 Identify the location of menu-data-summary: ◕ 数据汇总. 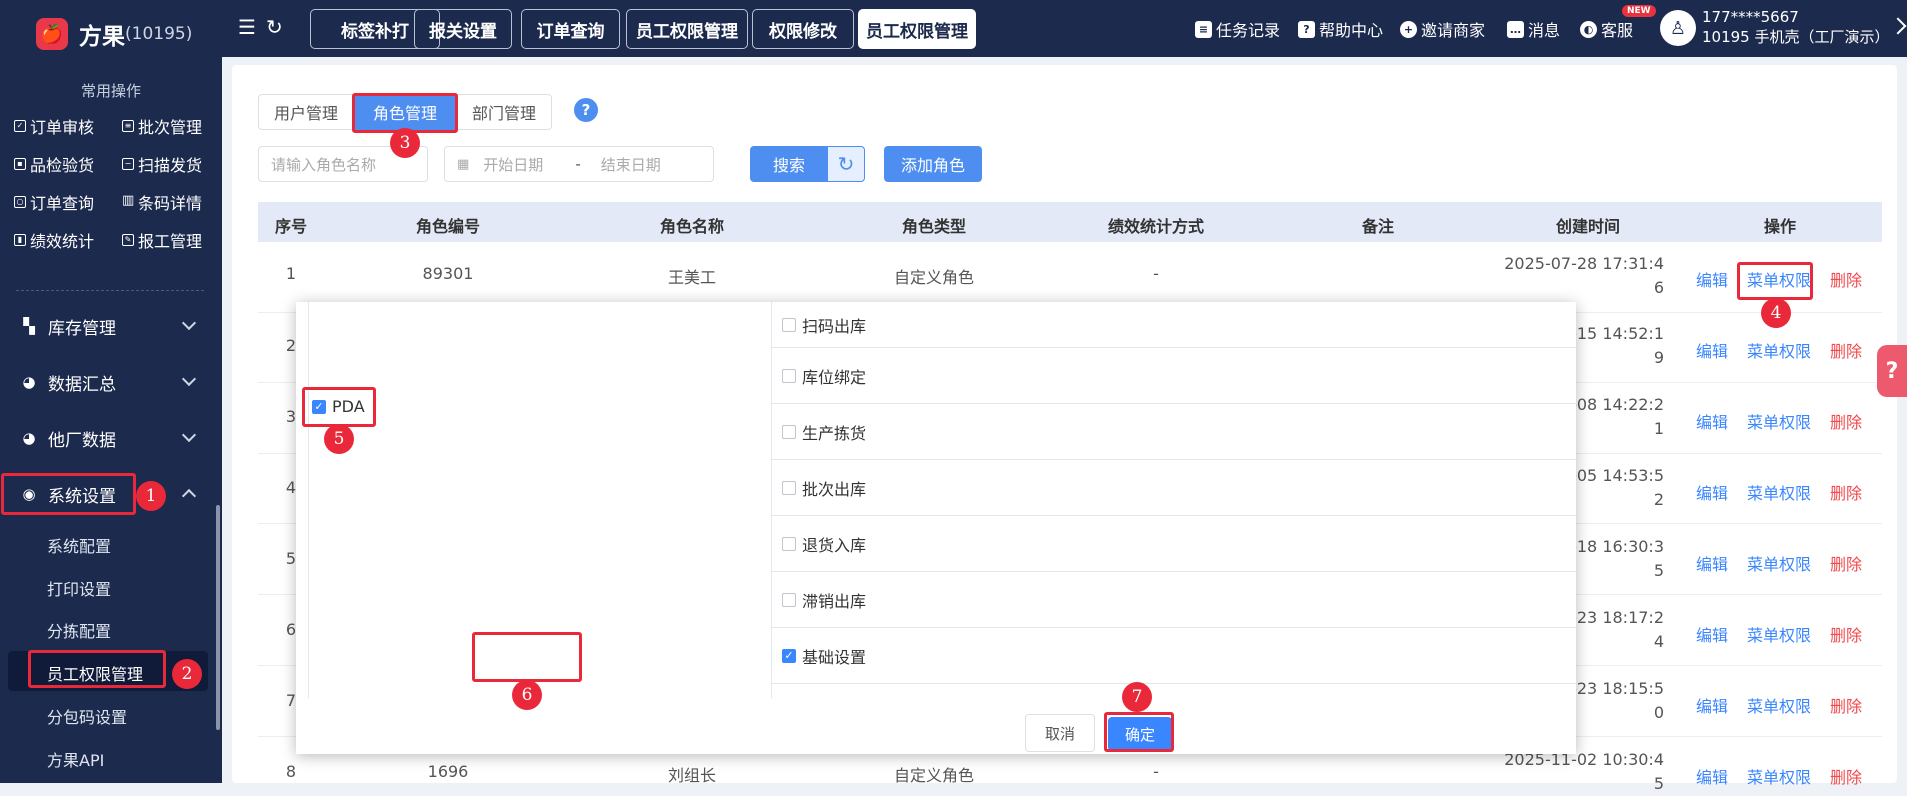
(111, 382).